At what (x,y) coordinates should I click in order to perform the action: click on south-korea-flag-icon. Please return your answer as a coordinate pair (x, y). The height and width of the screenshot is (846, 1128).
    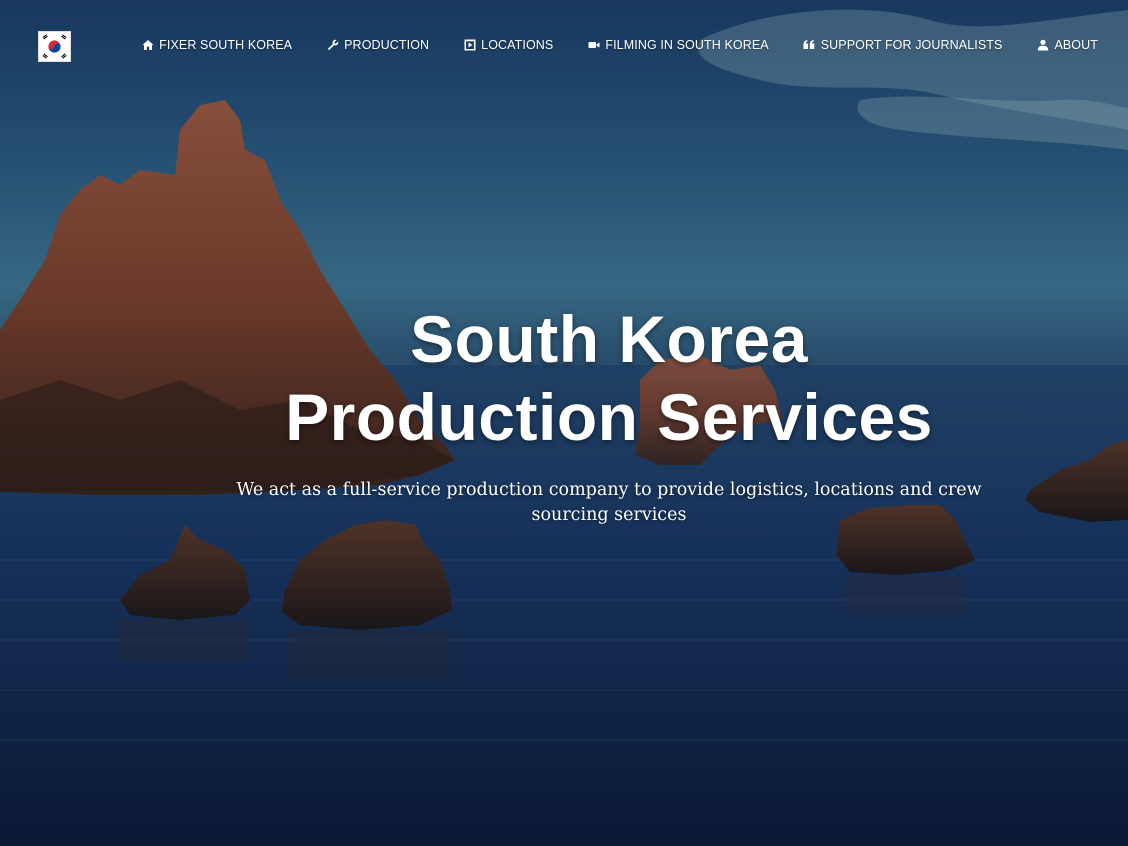
    Looking at the image, I should click on (54, 46).